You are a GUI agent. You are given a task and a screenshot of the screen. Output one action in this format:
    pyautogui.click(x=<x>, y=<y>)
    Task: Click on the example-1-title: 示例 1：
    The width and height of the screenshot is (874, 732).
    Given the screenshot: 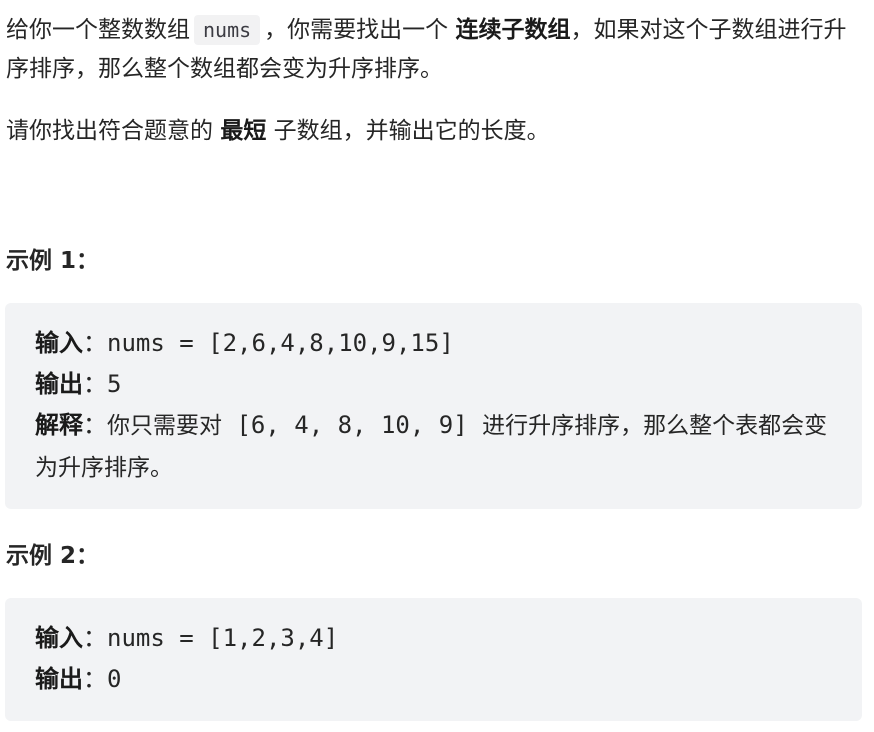 What is the action you would take?
    pyautogui.click(x=53, y=261)
    